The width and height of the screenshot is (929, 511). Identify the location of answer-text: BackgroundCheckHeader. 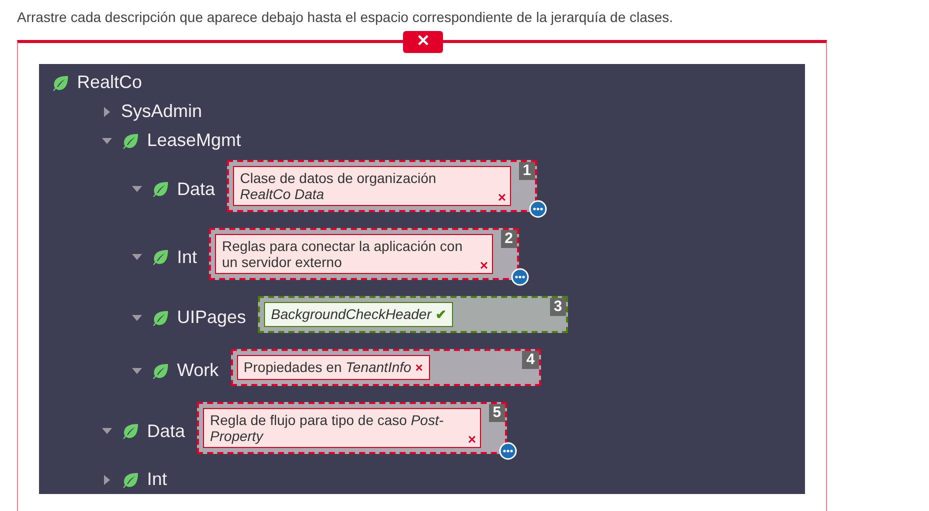
(351, 314).